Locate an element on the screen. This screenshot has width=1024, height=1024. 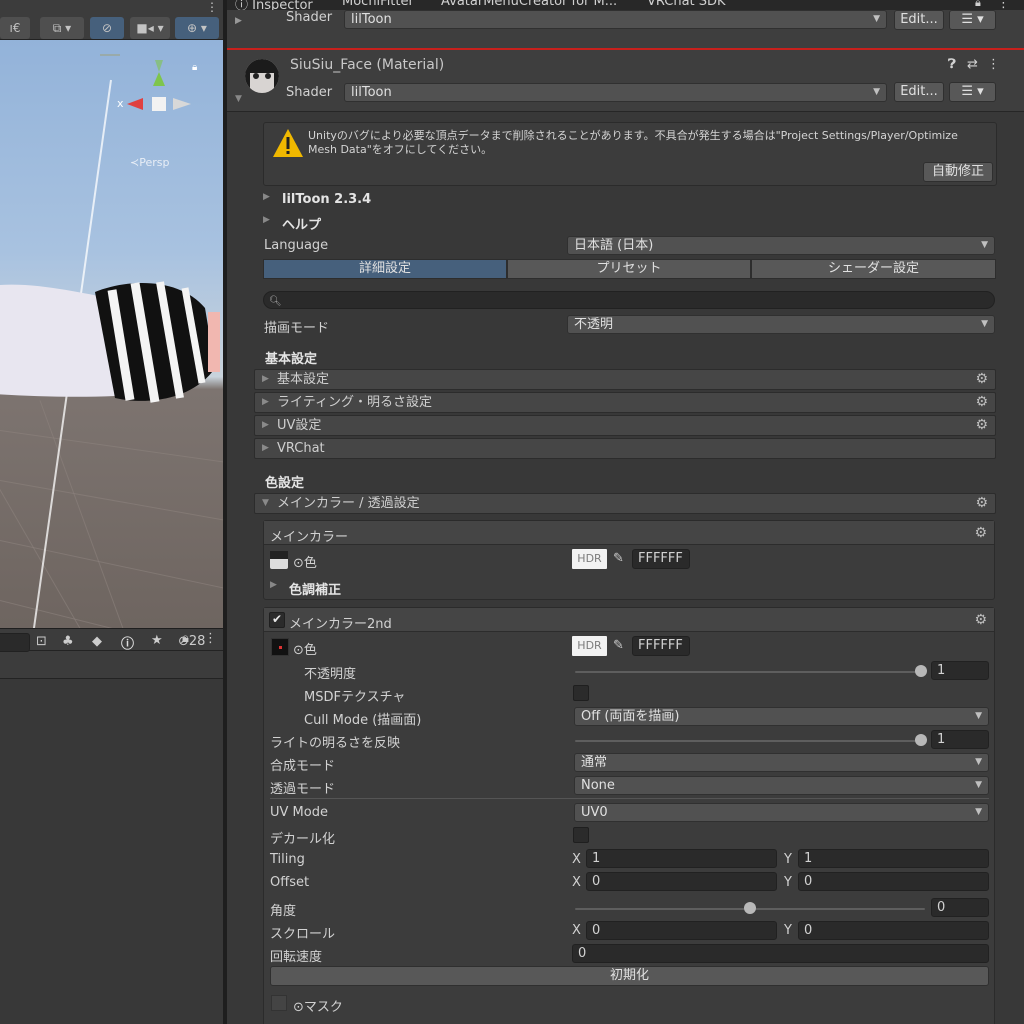
gizmo-icon: ⊕ ▾ is located at coordinates (197, 28).